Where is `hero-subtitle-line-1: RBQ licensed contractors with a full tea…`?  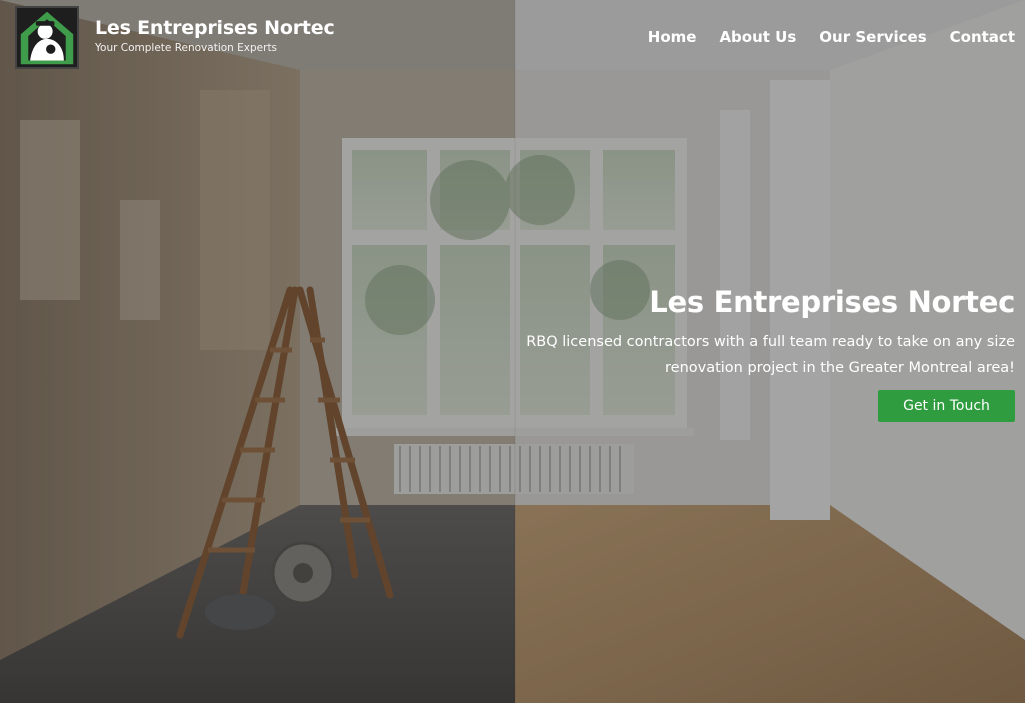
hero-subtitle-line-1: RBQ licensed contractors with a full tea… is located at coordinates (770, 342).